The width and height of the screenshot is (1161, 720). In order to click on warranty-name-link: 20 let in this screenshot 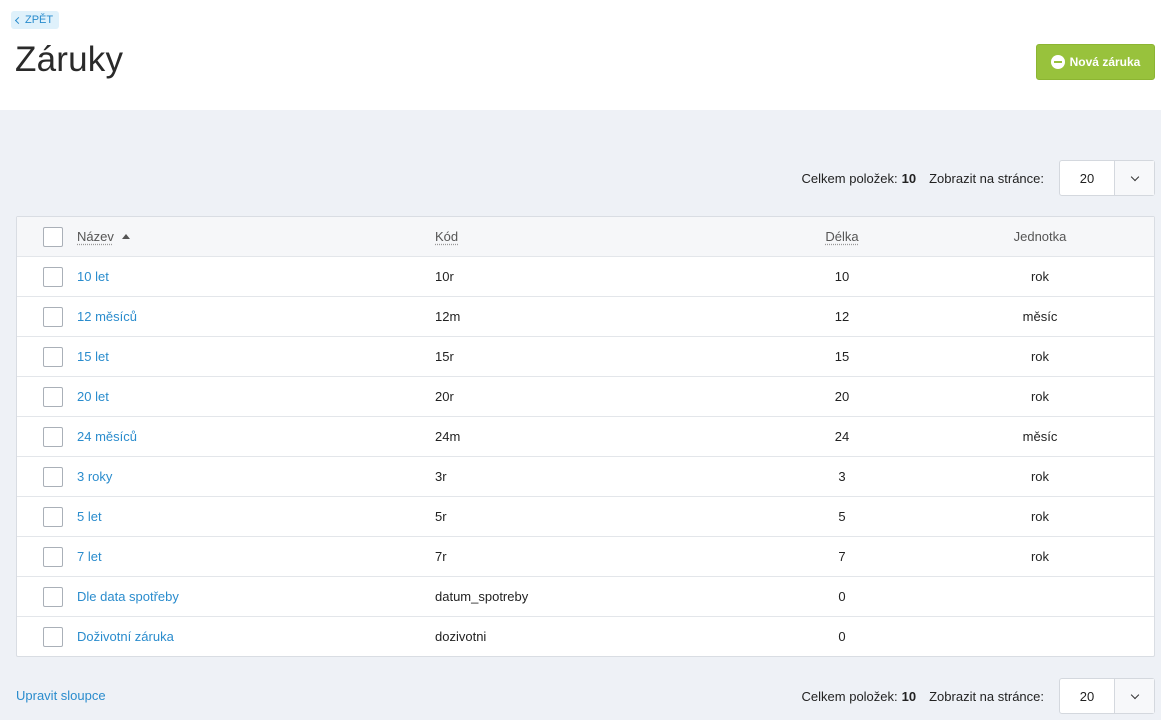, I will do `click(93, 397)`.